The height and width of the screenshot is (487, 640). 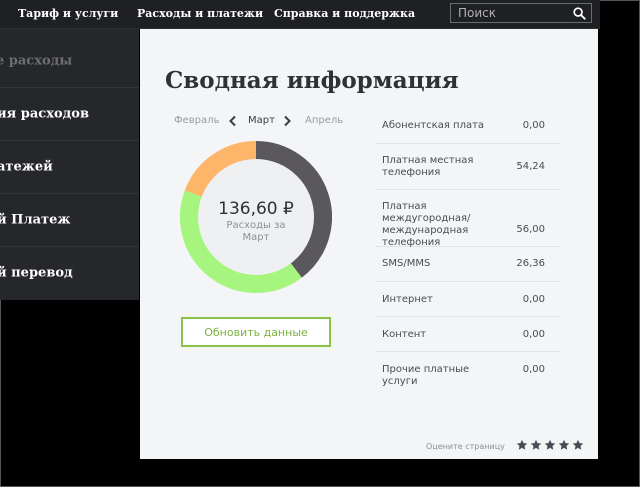 What do you see at coordinates (407, 299) in the screenshot?
I see `expense-name: Интернет` at bounding box center [407, 299].